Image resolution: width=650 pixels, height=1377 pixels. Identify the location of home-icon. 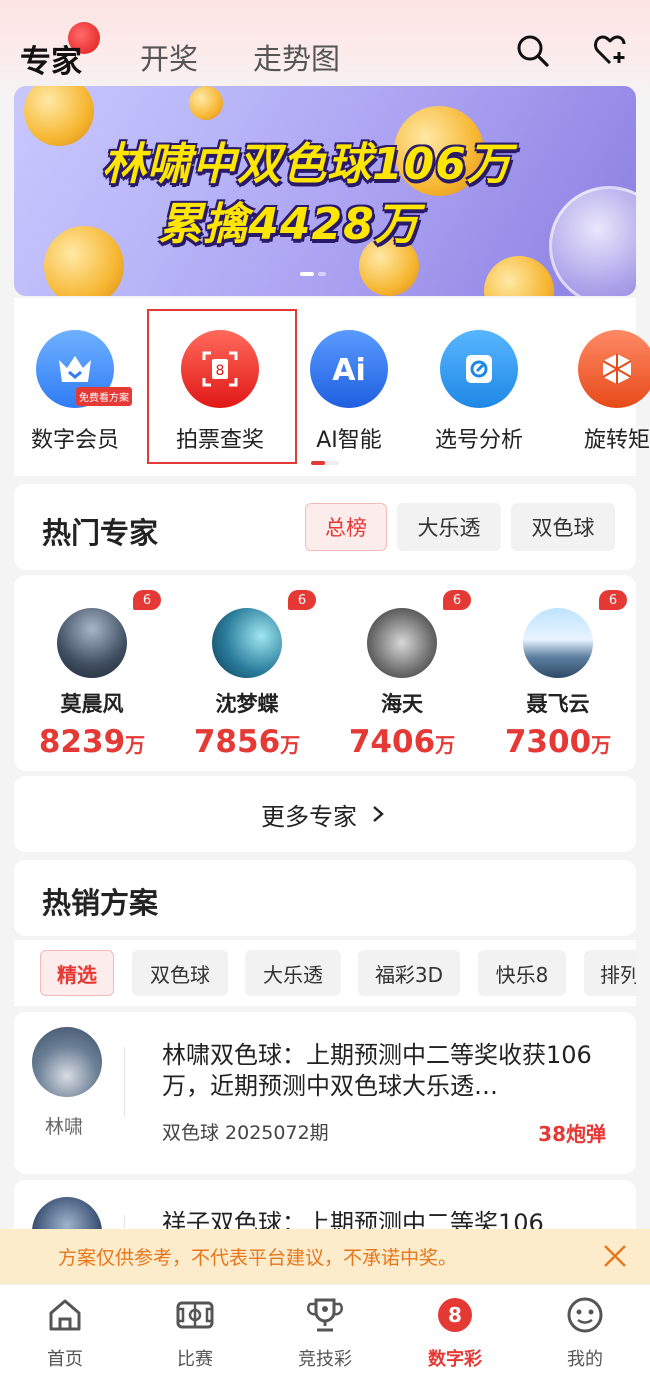
(65, 1315).